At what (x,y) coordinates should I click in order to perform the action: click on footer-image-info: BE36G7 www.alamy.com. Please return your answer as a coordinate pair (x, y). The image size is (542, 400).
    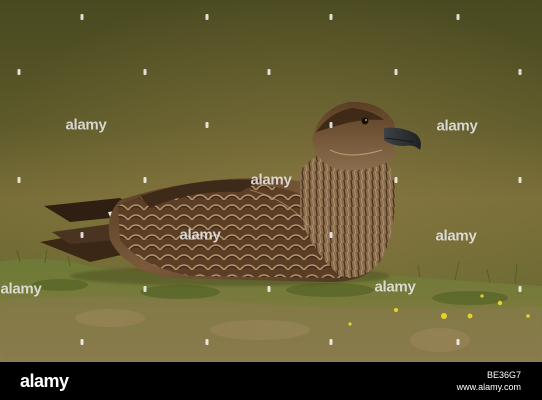
    Looking at the image, I should click on (489, 381).